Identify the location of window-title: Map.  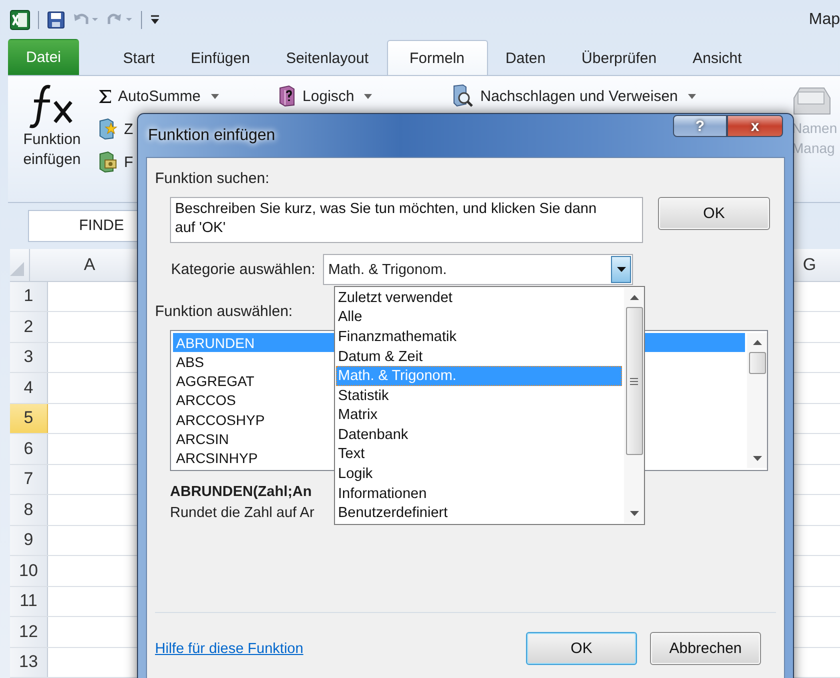
(824, 19).